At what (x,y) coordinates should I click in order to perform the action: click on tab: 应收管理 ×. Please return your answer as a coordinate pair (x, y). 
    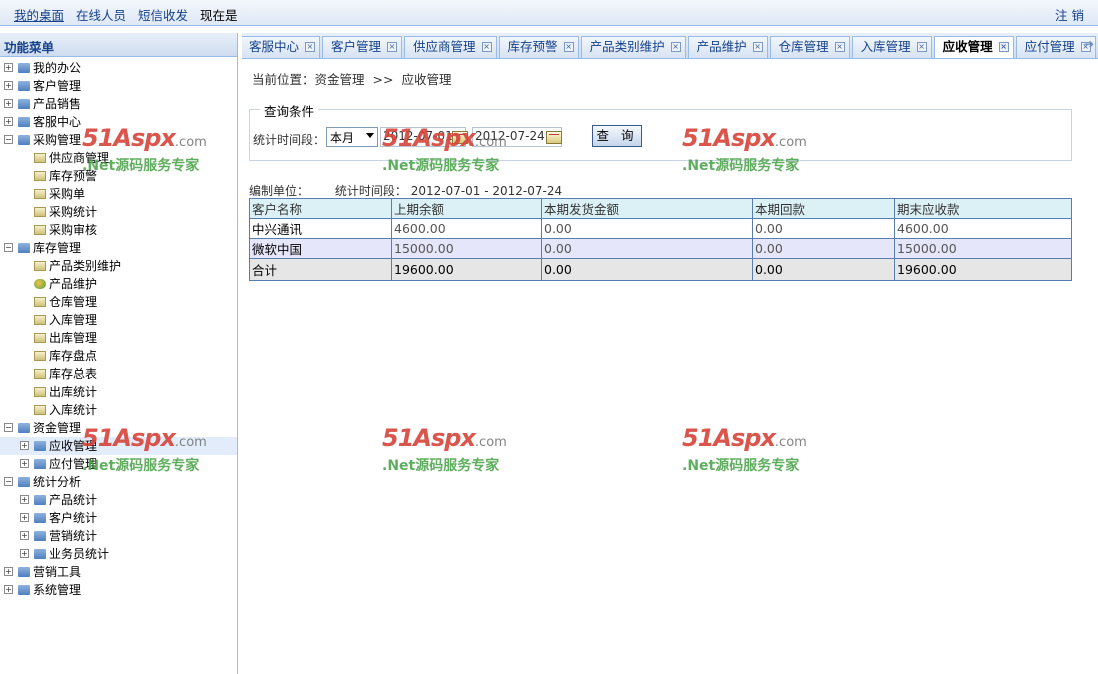
    Looking at the image, I should click on (973, 47).